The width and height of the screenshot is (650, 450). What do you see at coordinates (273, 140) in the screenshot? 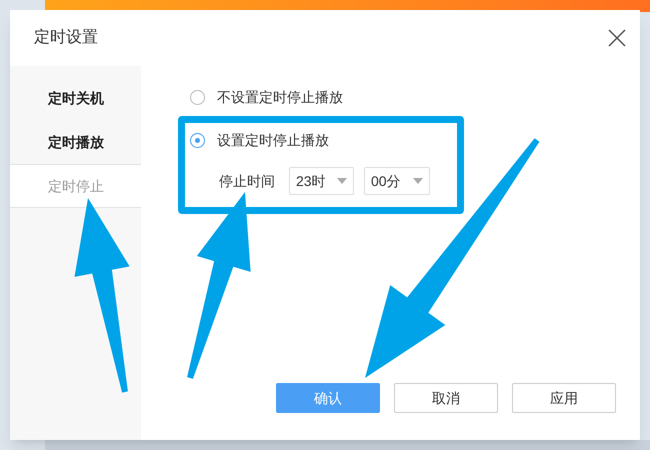
I see `option-label: 设置定时停止播放` at bounding box center [273, 140].